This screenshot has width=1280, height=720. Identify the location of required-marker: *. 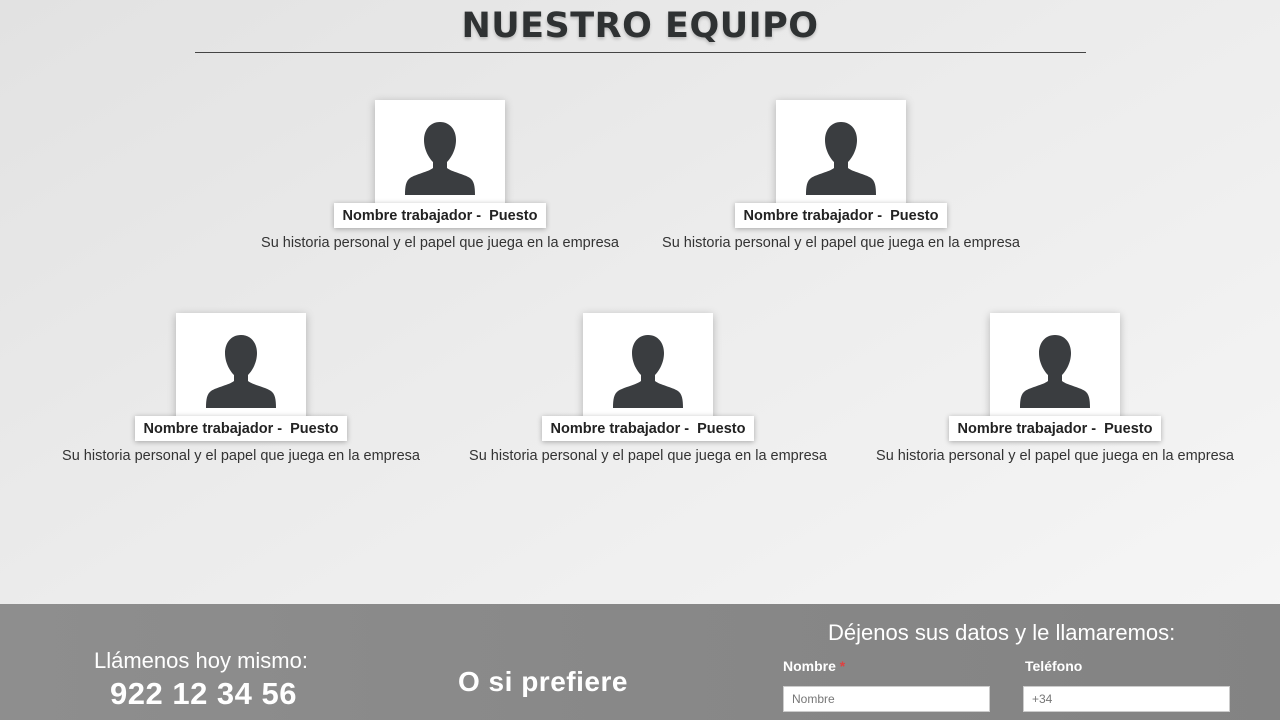
(842, 666).